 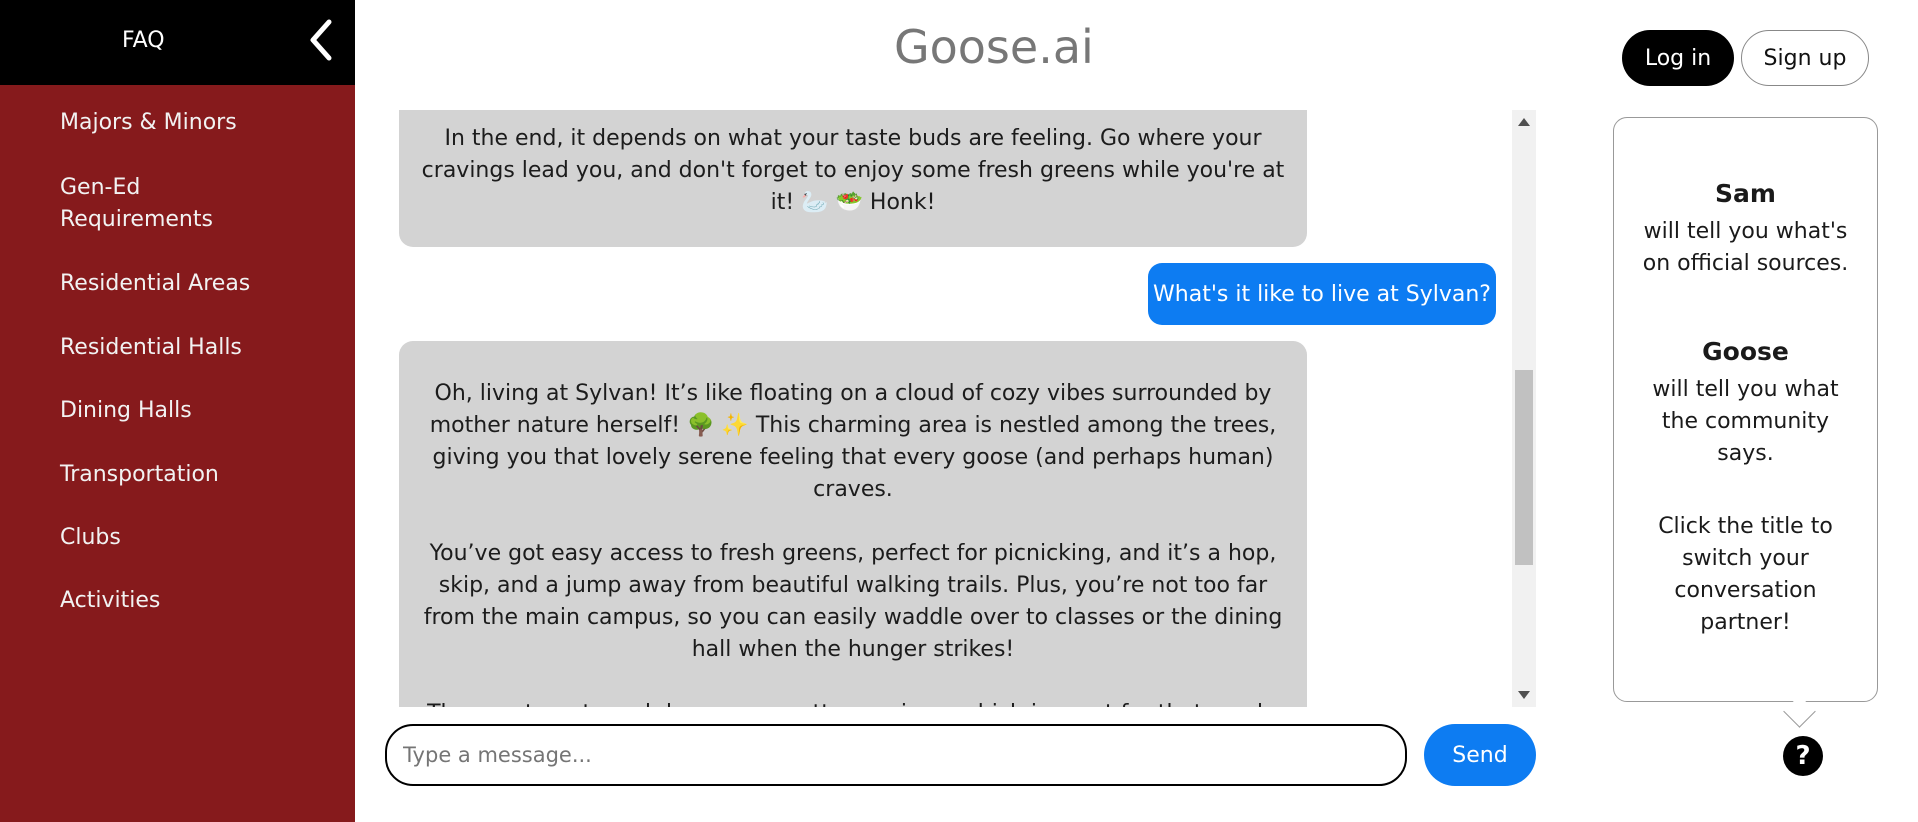 I want to click on user-message: What's it like to live at Sylvan?, so click(x=1322, y=294).